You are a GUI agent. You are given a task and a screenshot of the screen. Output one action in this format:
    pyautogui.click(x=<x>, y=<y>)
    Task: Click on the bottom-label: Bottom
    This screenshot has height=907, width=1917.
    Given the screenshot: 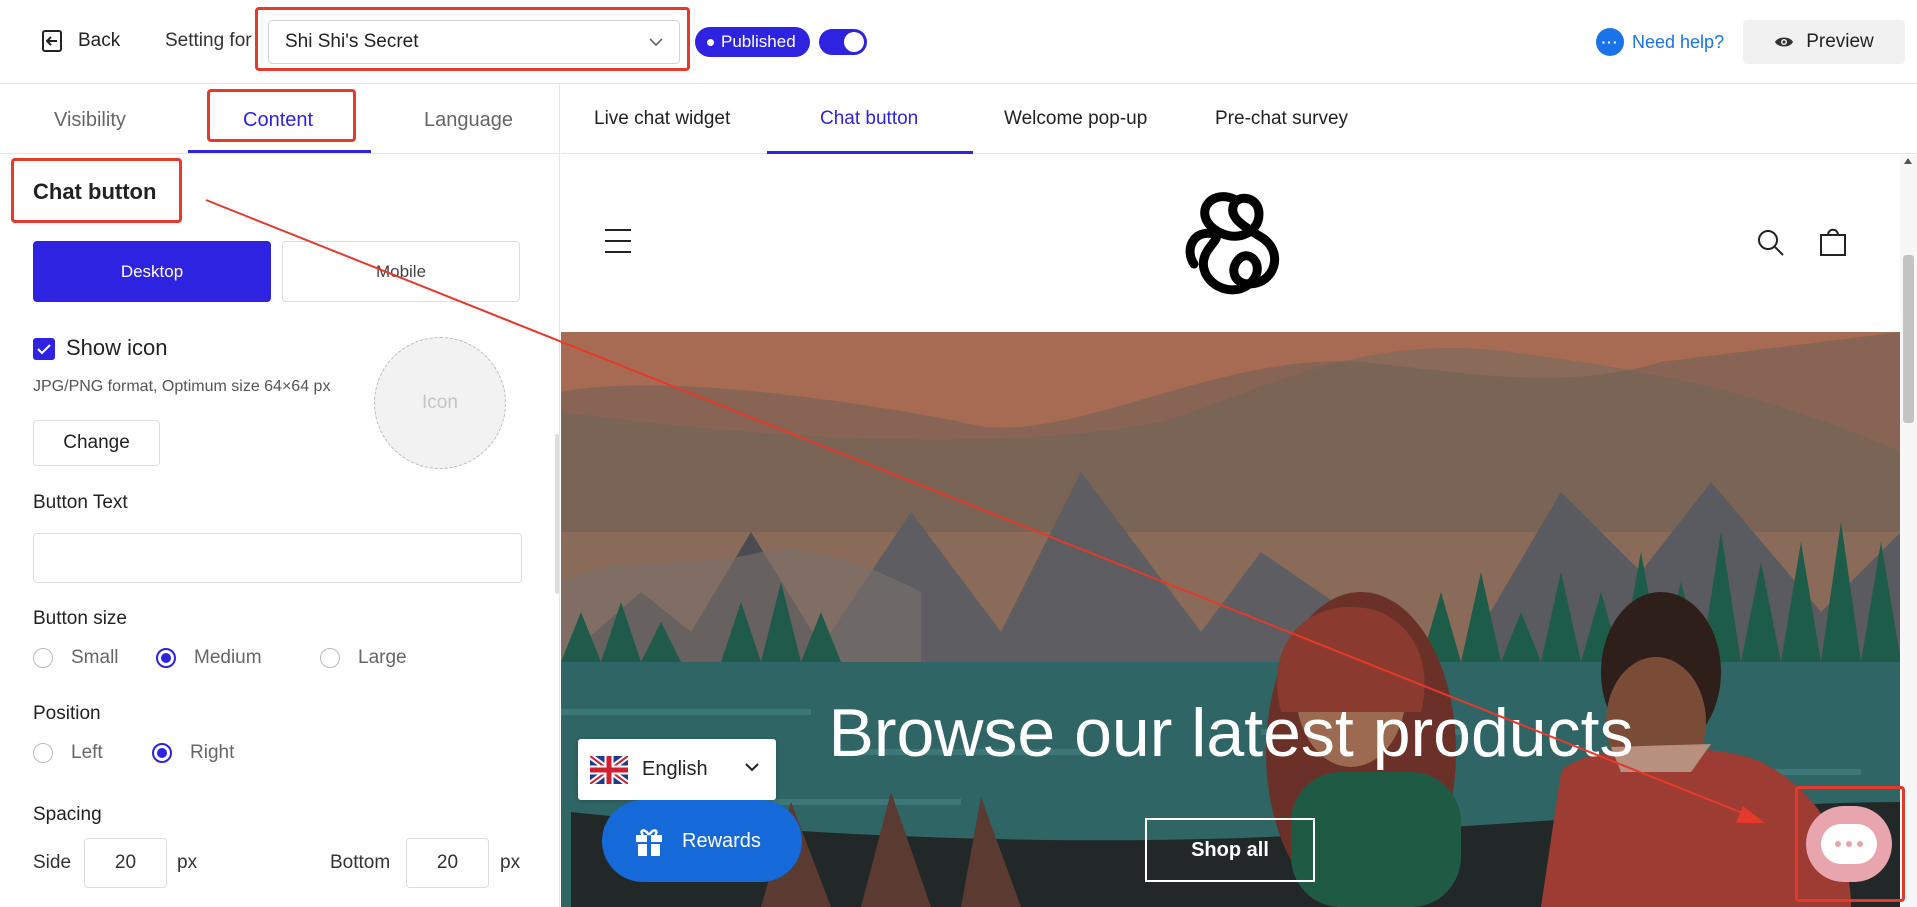 What is the action you would take?
    pyautogui.click(x=360, y=862)
    